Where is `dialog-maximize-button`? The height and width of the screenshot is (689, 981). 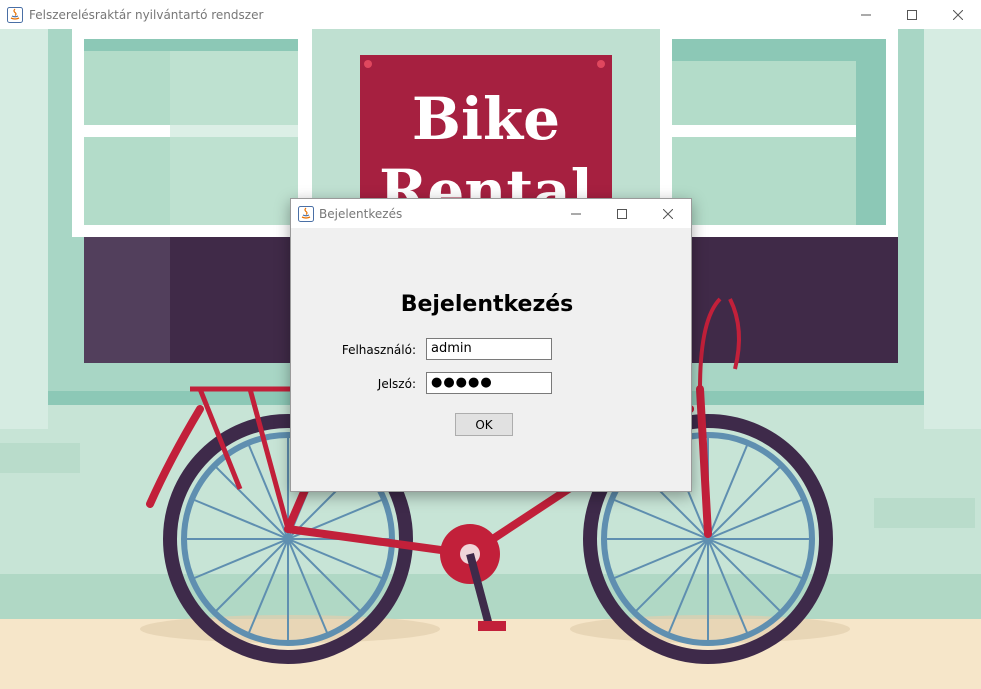 dialog-maximize-button is located at coordinates (622, 213).